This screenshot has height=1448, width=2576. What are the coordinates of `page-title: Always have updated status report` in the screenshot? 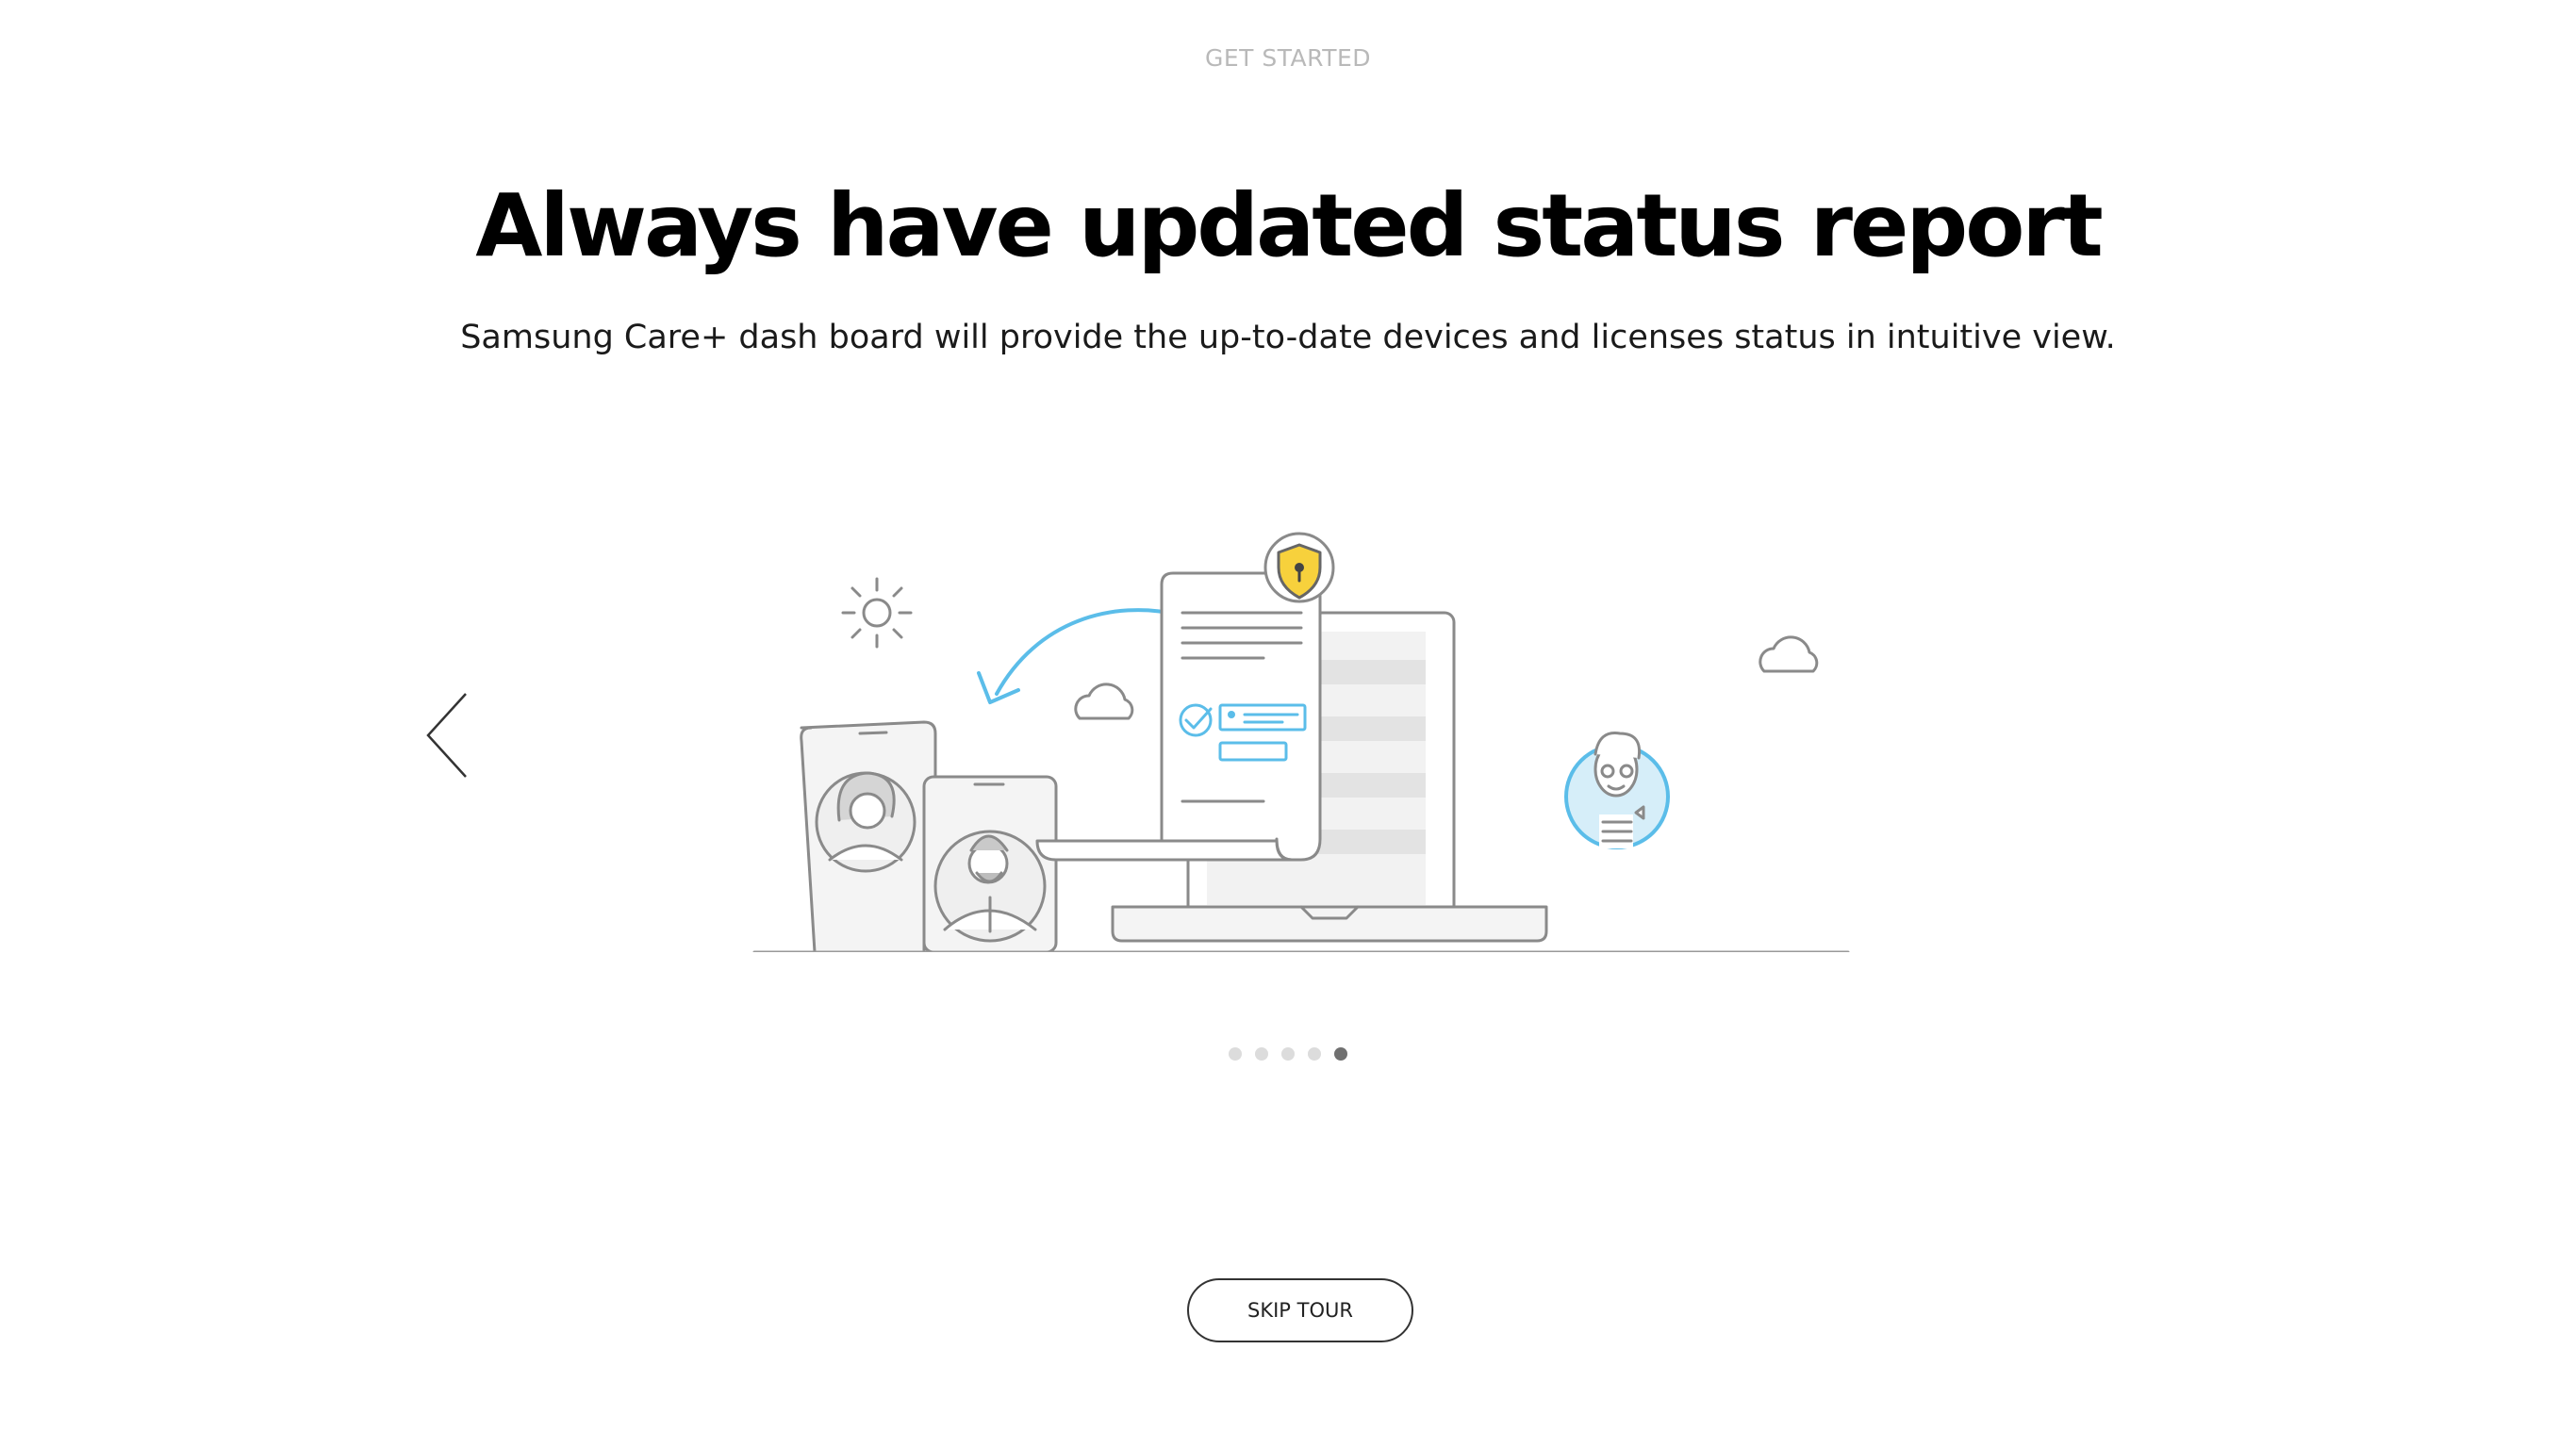 It's located at (1289, 225).